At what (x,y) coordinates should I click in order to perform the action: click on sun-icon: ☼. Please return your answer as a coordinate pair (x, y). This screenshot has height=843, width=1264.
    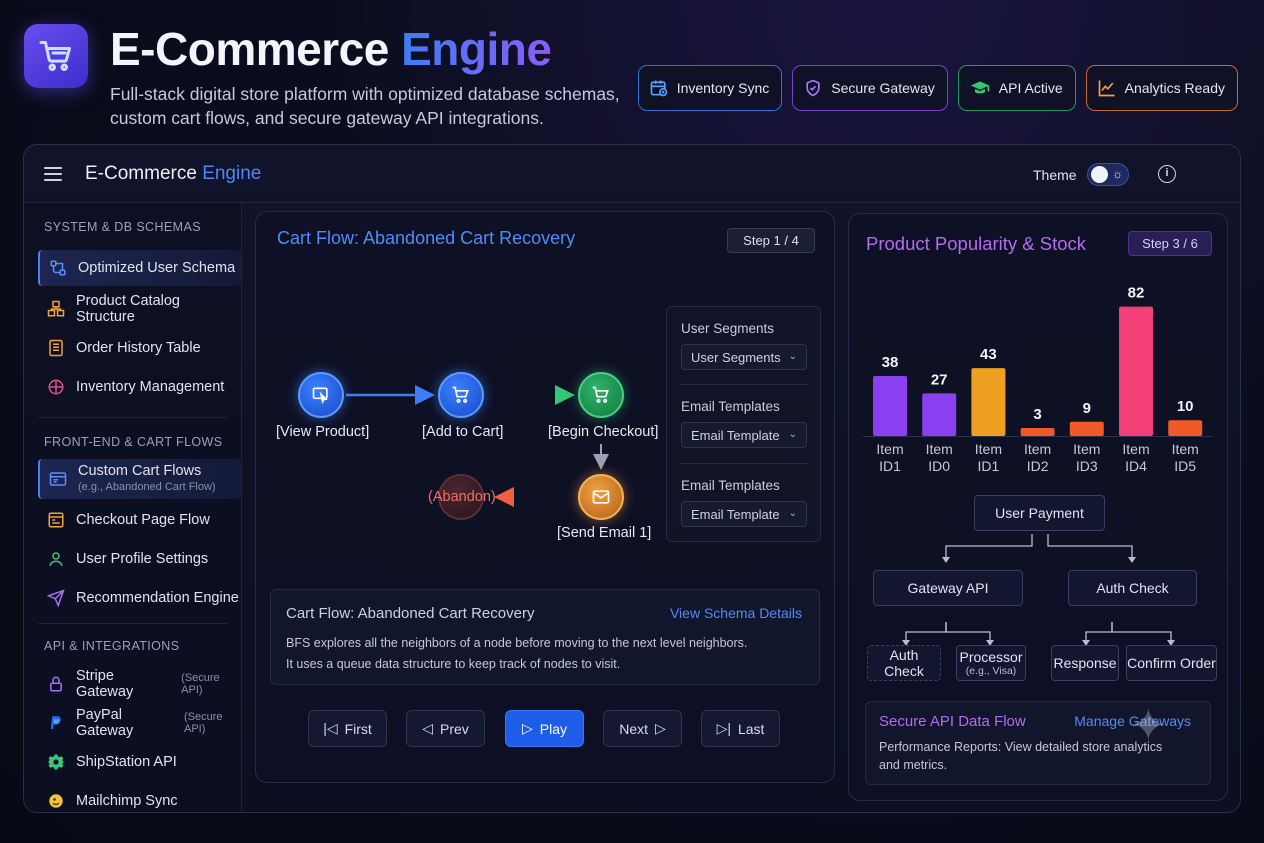
    Looking at the image, I should click on (1117, 174).